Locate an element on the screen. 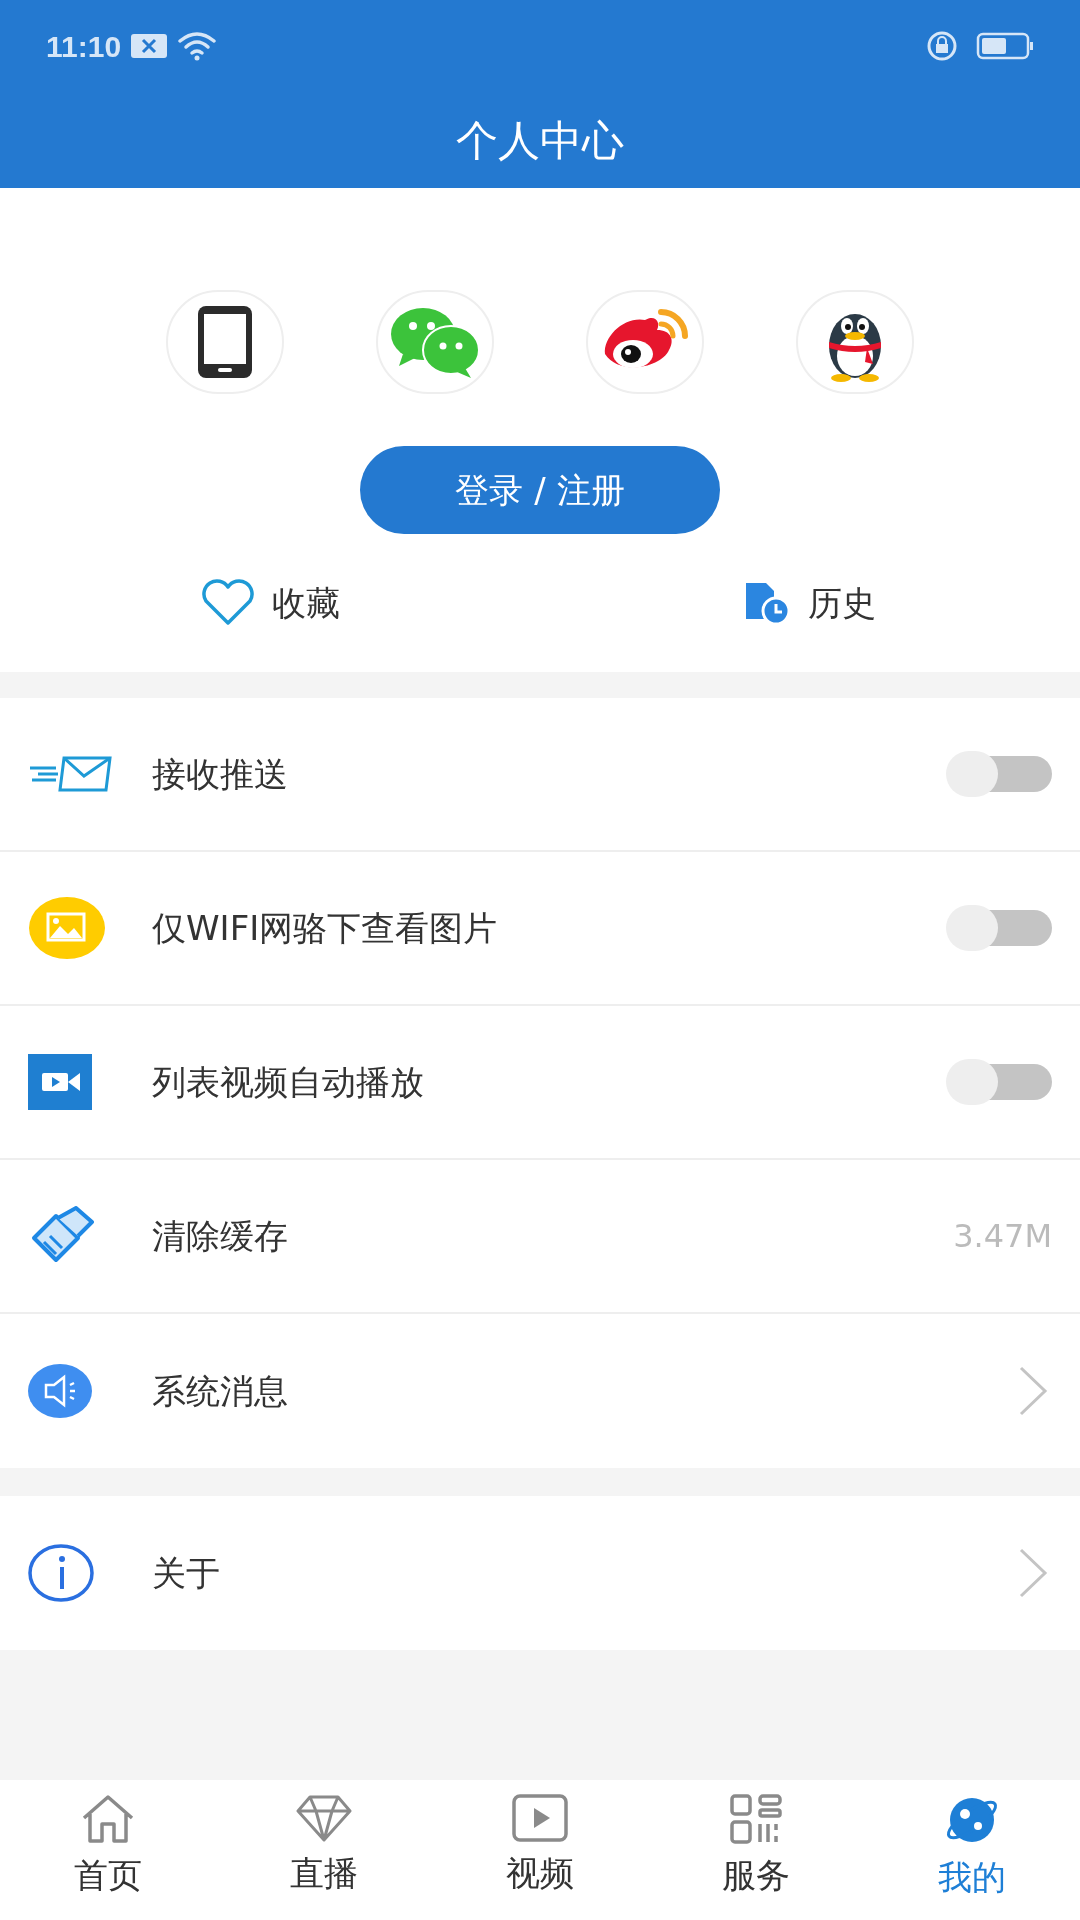  tab-item: 服务 is located at coordinates (756, 1850).